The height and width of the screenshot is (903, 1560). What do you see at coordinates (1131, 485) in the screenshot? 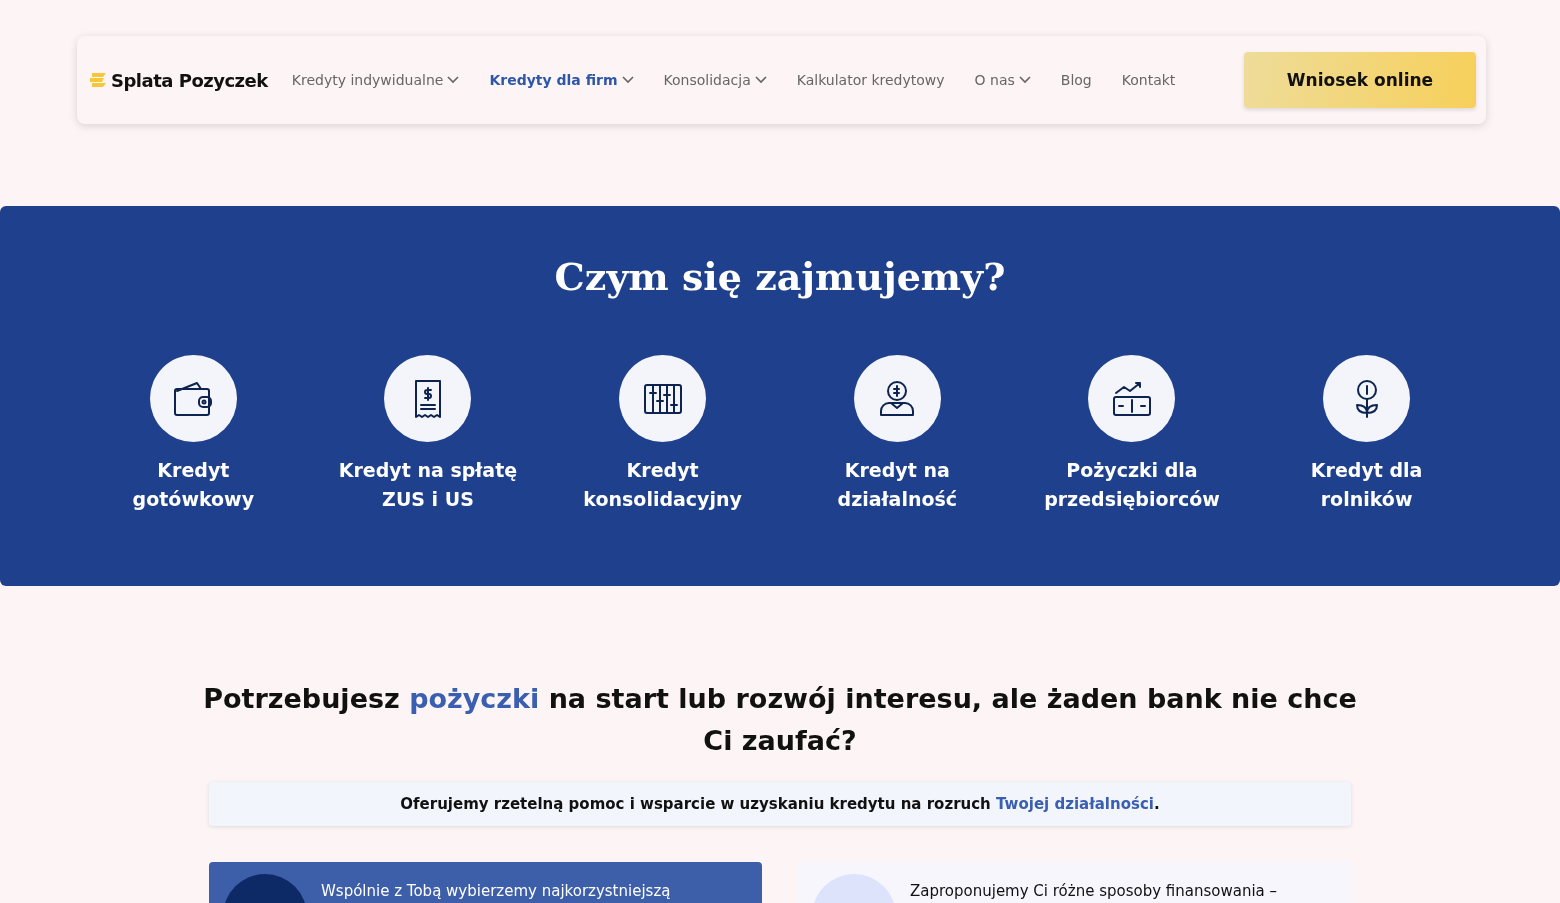
I see `service-label: Pożyczki dla przedsiębiorców` at bounding box center [1131, 485].